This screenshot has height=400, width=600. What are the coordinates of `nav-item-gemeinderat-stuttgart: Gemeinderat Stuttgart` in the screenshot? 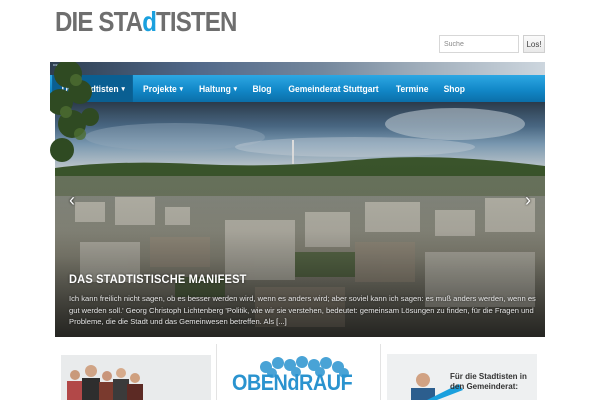 It's located at (333, 88).